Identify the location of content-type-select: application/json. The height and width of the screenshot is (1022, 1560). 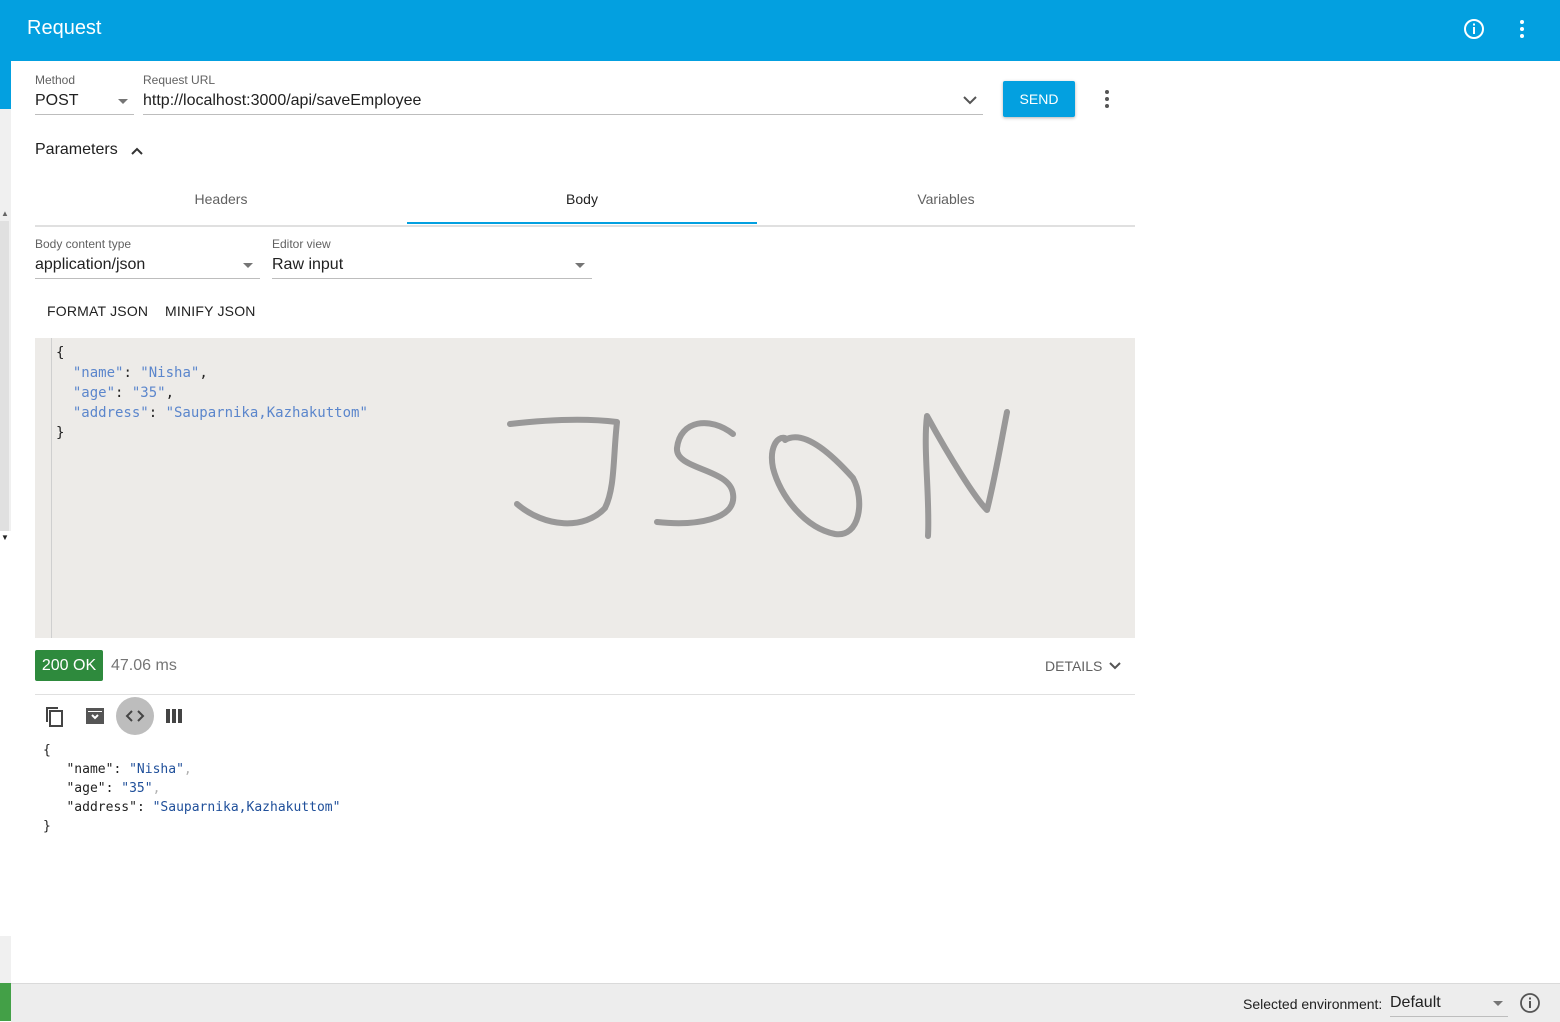
(90, 265).